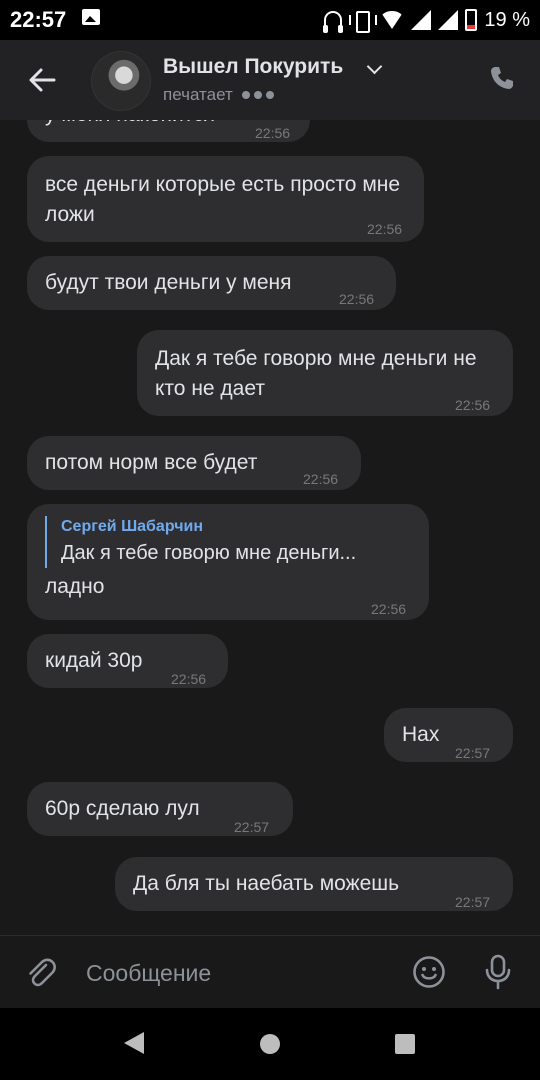 Image resolution: width=540 pixels, height=1080 pixels. I want to click on message-text: будут твои деньги у меня, so click(168, 282).